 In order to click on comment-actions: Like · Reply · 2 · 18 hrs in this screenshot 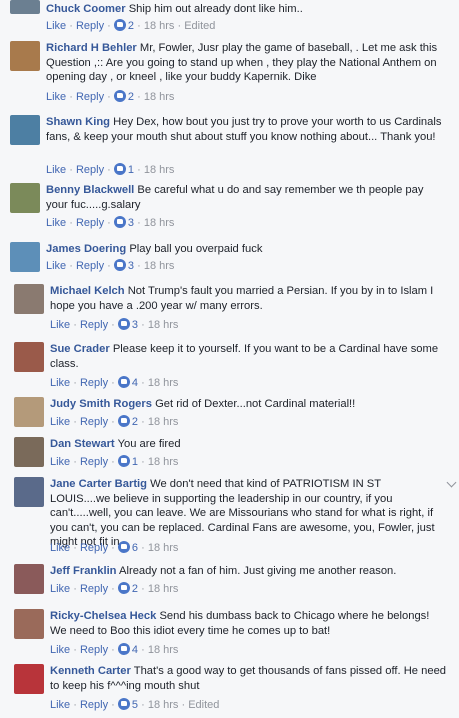, I will do `click(110, 97)`.